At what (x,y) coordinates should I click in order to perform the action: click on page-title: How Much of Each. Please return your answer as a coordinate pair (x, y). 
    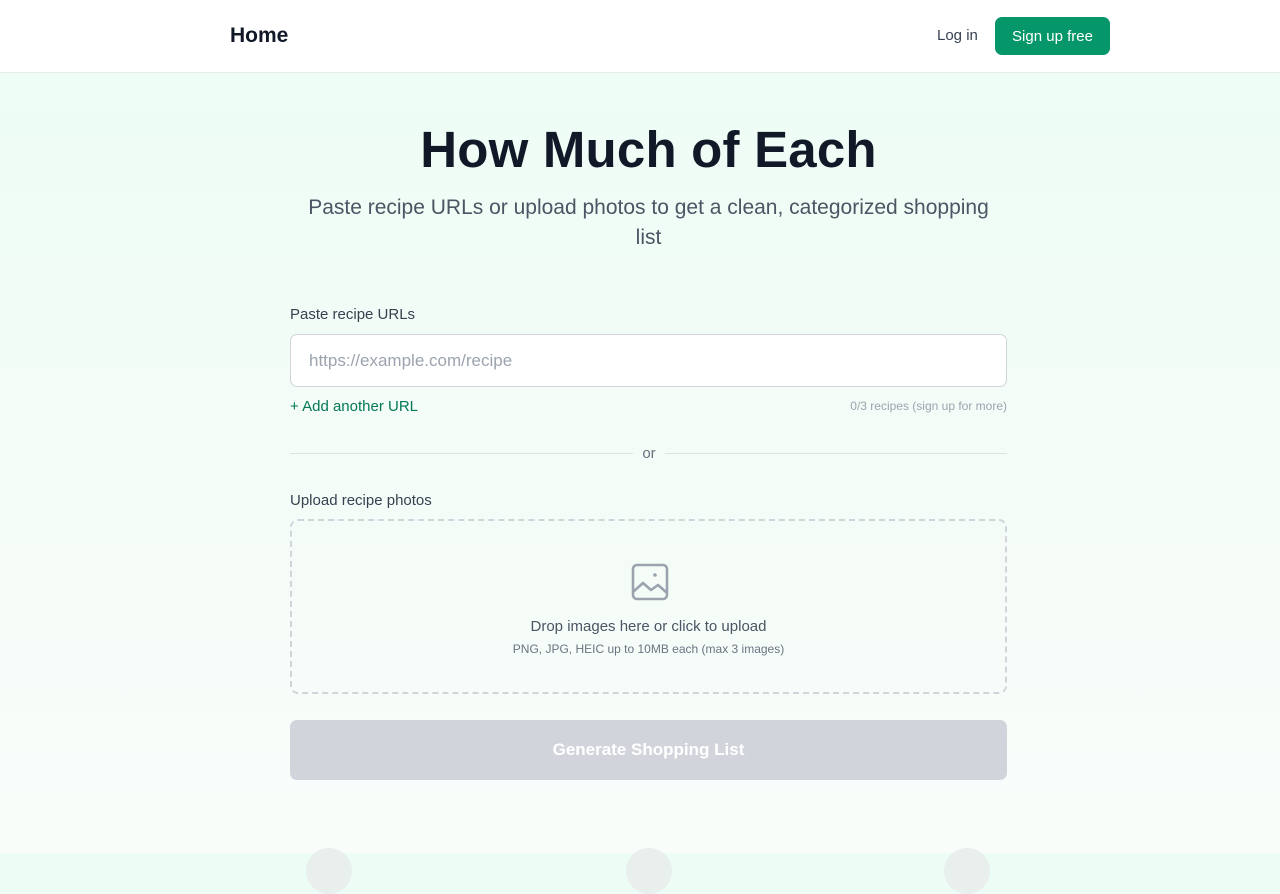
    Looking at the image, I should click on (648, 149).